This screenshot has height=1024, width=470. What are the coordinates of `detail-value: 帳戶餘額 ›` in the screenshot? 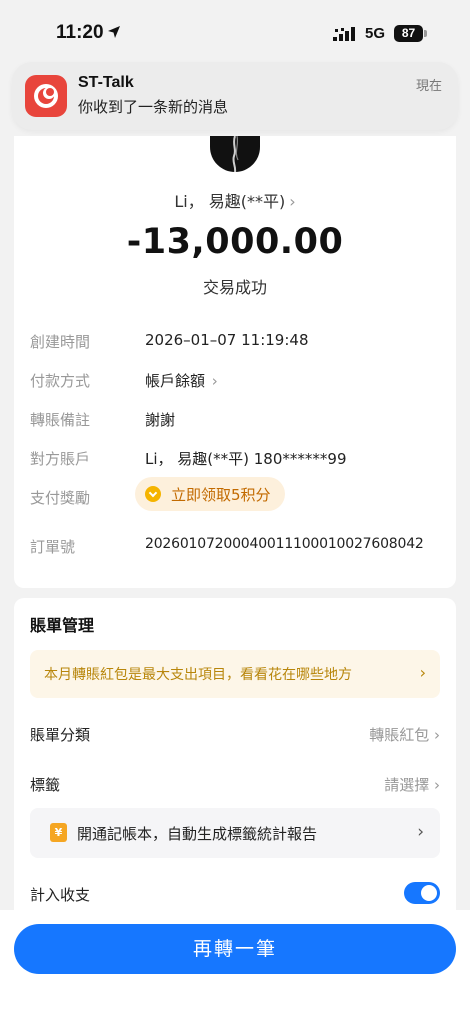 It's located at (181, 381).